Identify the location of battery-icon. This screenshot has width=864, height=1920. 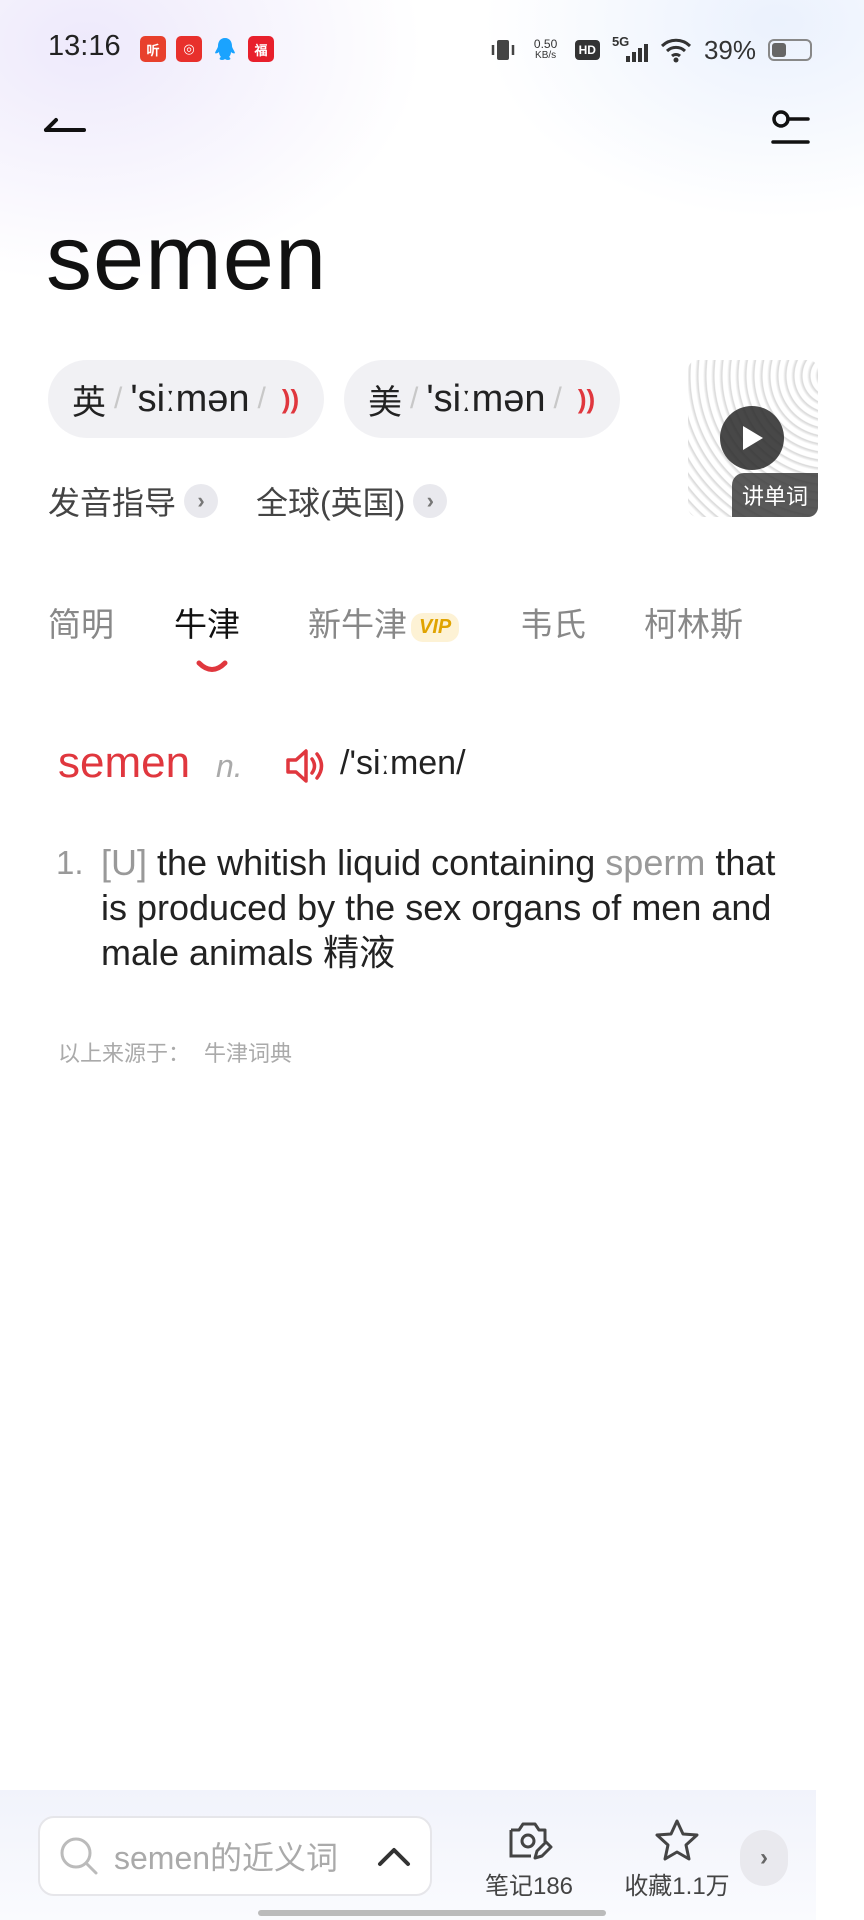
(790, 50).